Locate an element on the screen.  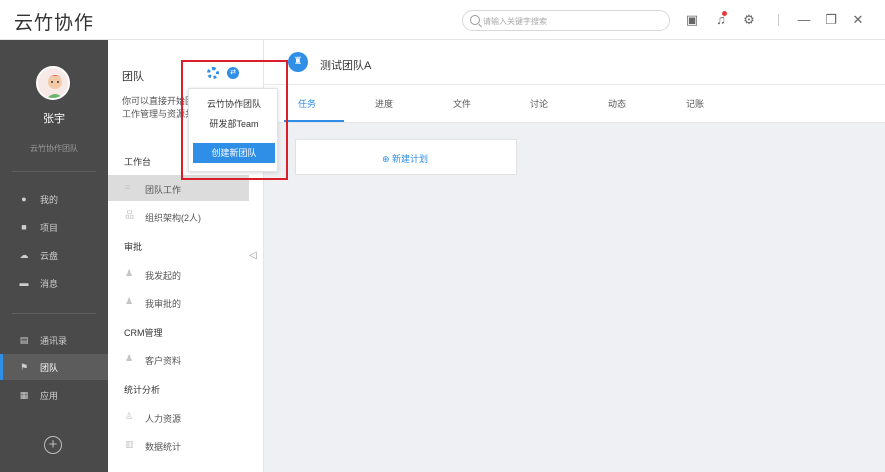
restore-icon: ❐ is located at coordinates (831, 20).